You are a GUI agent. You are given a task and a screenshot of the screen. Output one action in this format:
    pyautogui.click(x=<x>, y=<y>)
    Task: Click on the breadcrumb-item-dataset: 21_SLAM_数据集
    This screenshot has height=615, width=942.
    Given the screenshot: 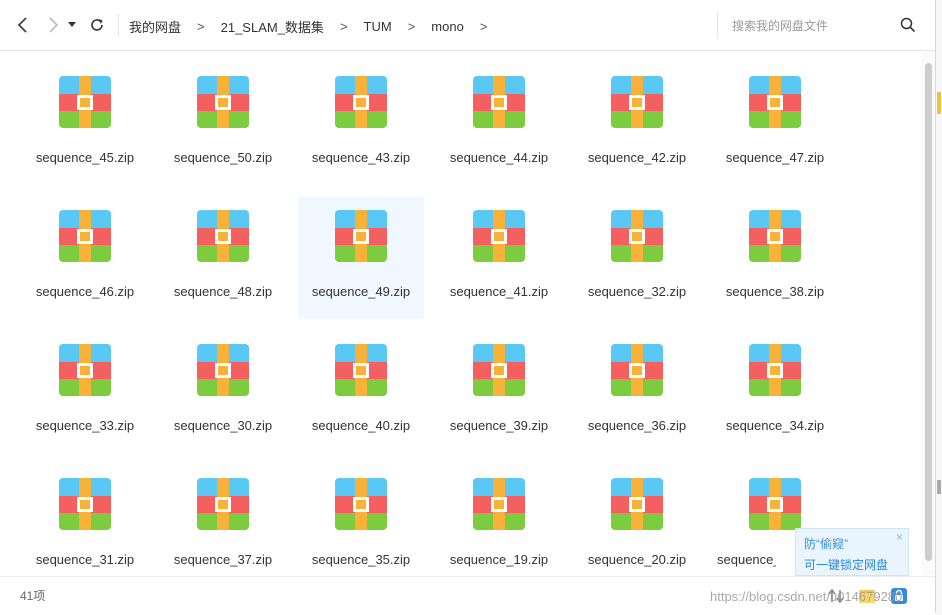 What is the action you would take?
    pyautogui.click(x=272, y=26)
    